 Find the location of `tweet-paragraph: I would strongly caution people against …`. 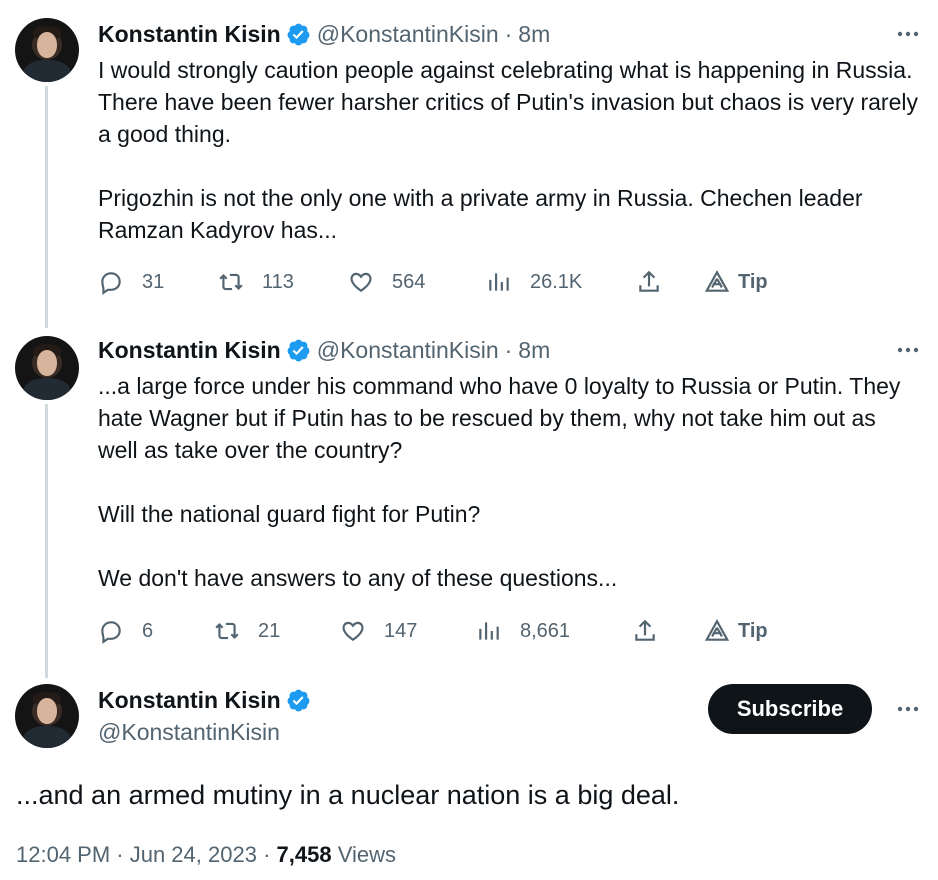

tweet-paragraph: I would strongly caution people against … is located at coordinates (508, 102).